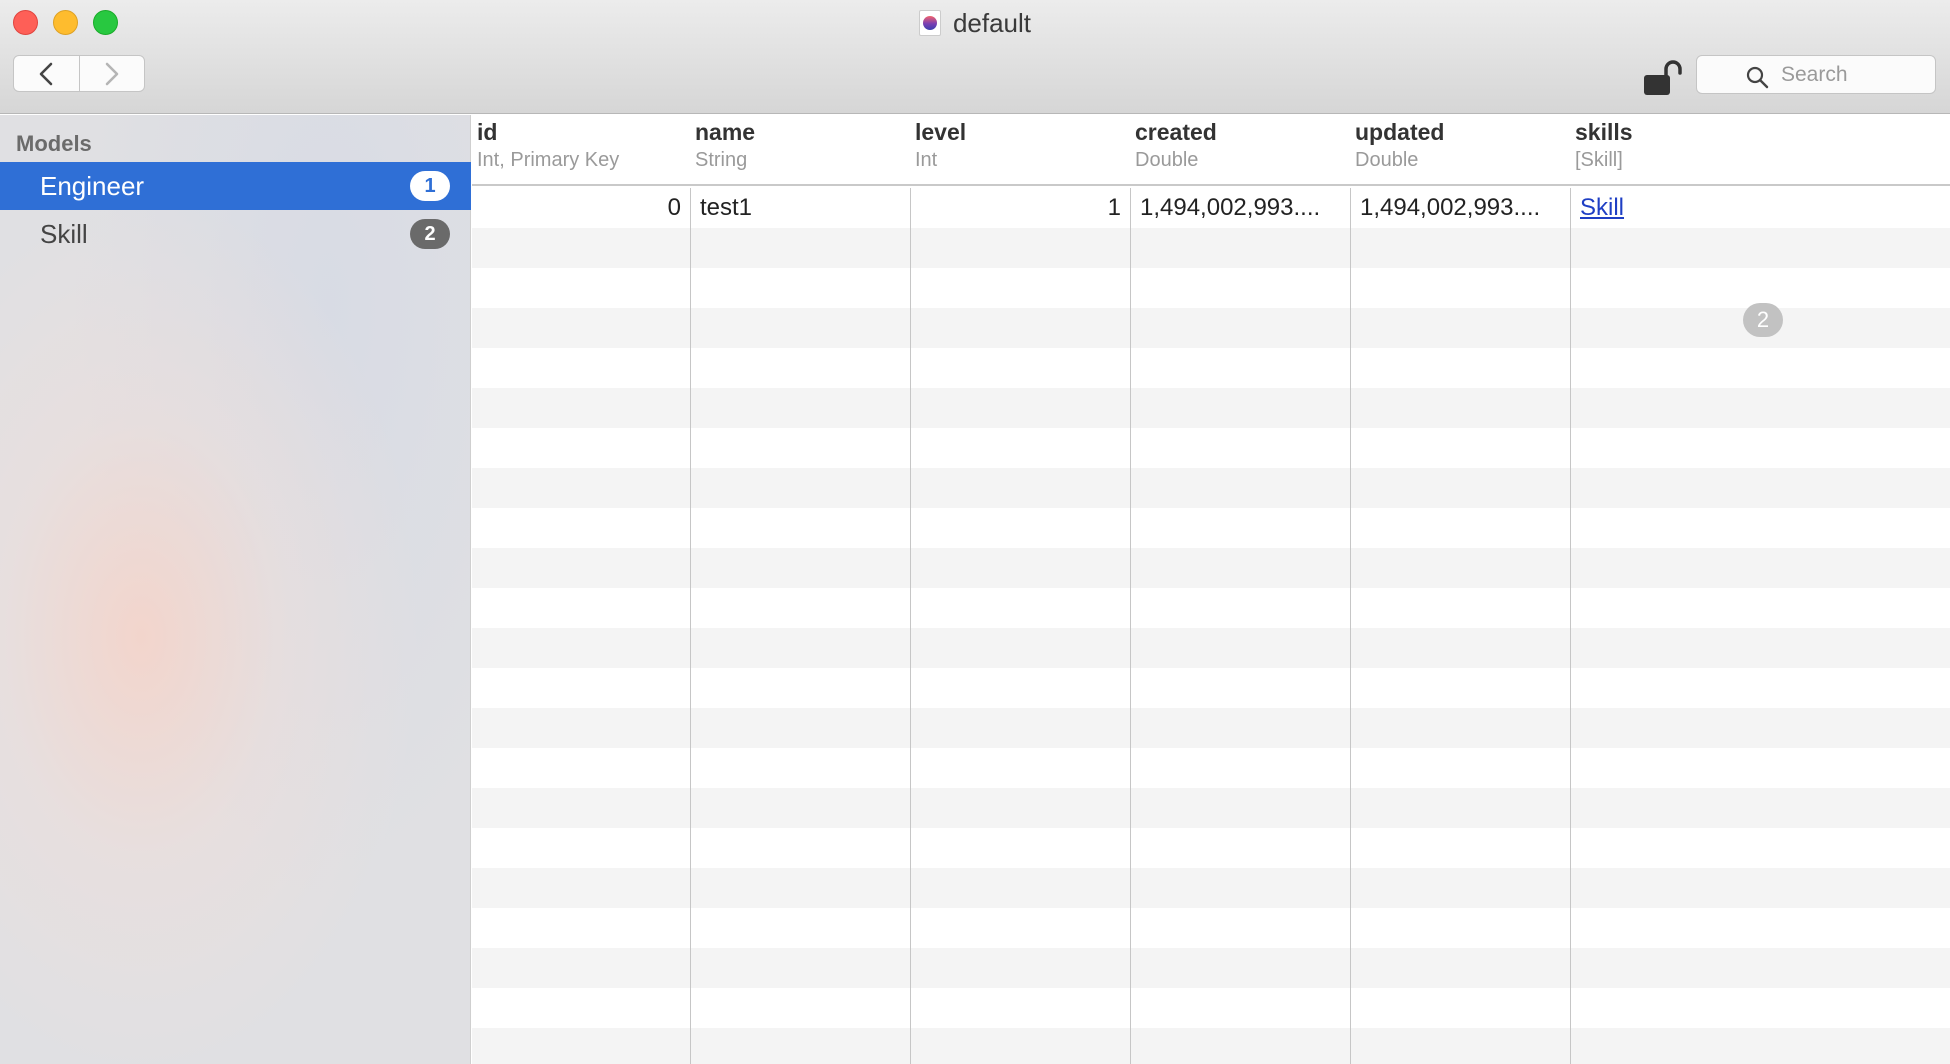 This screenshot has height=1064, width=1950. I want to click on window-title: default, so click(992, 22).